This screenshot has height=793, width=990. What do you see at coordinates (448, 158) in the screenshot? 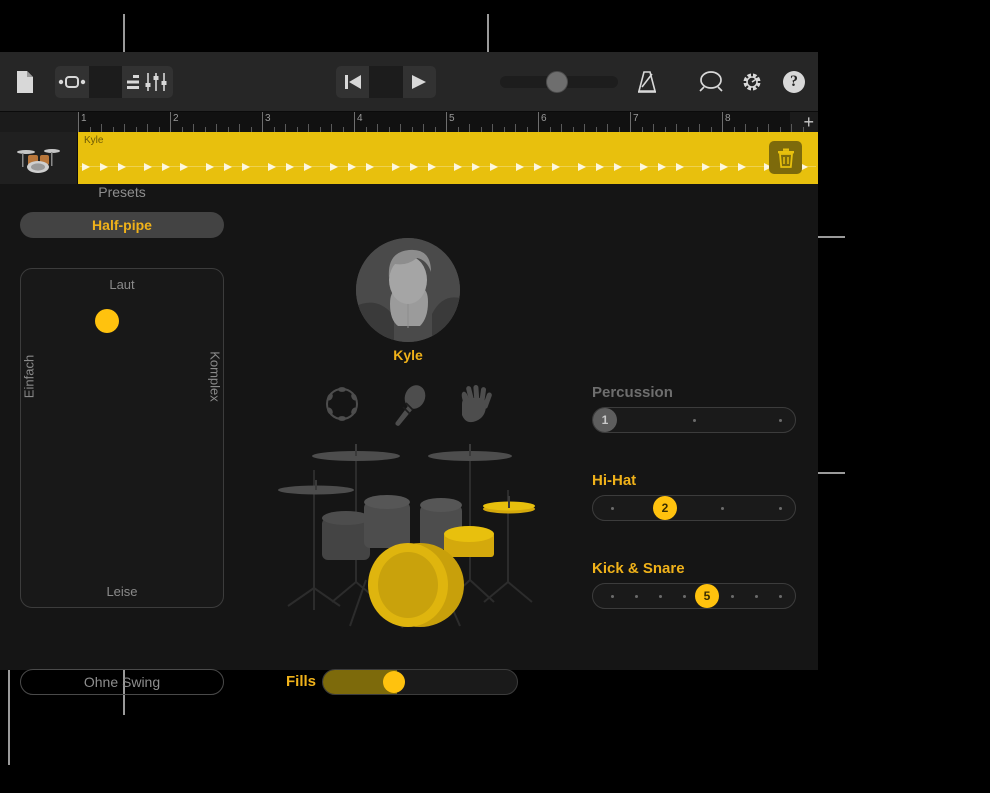
I see `region-kyle: Kyle` at bounding box center [448, 158].